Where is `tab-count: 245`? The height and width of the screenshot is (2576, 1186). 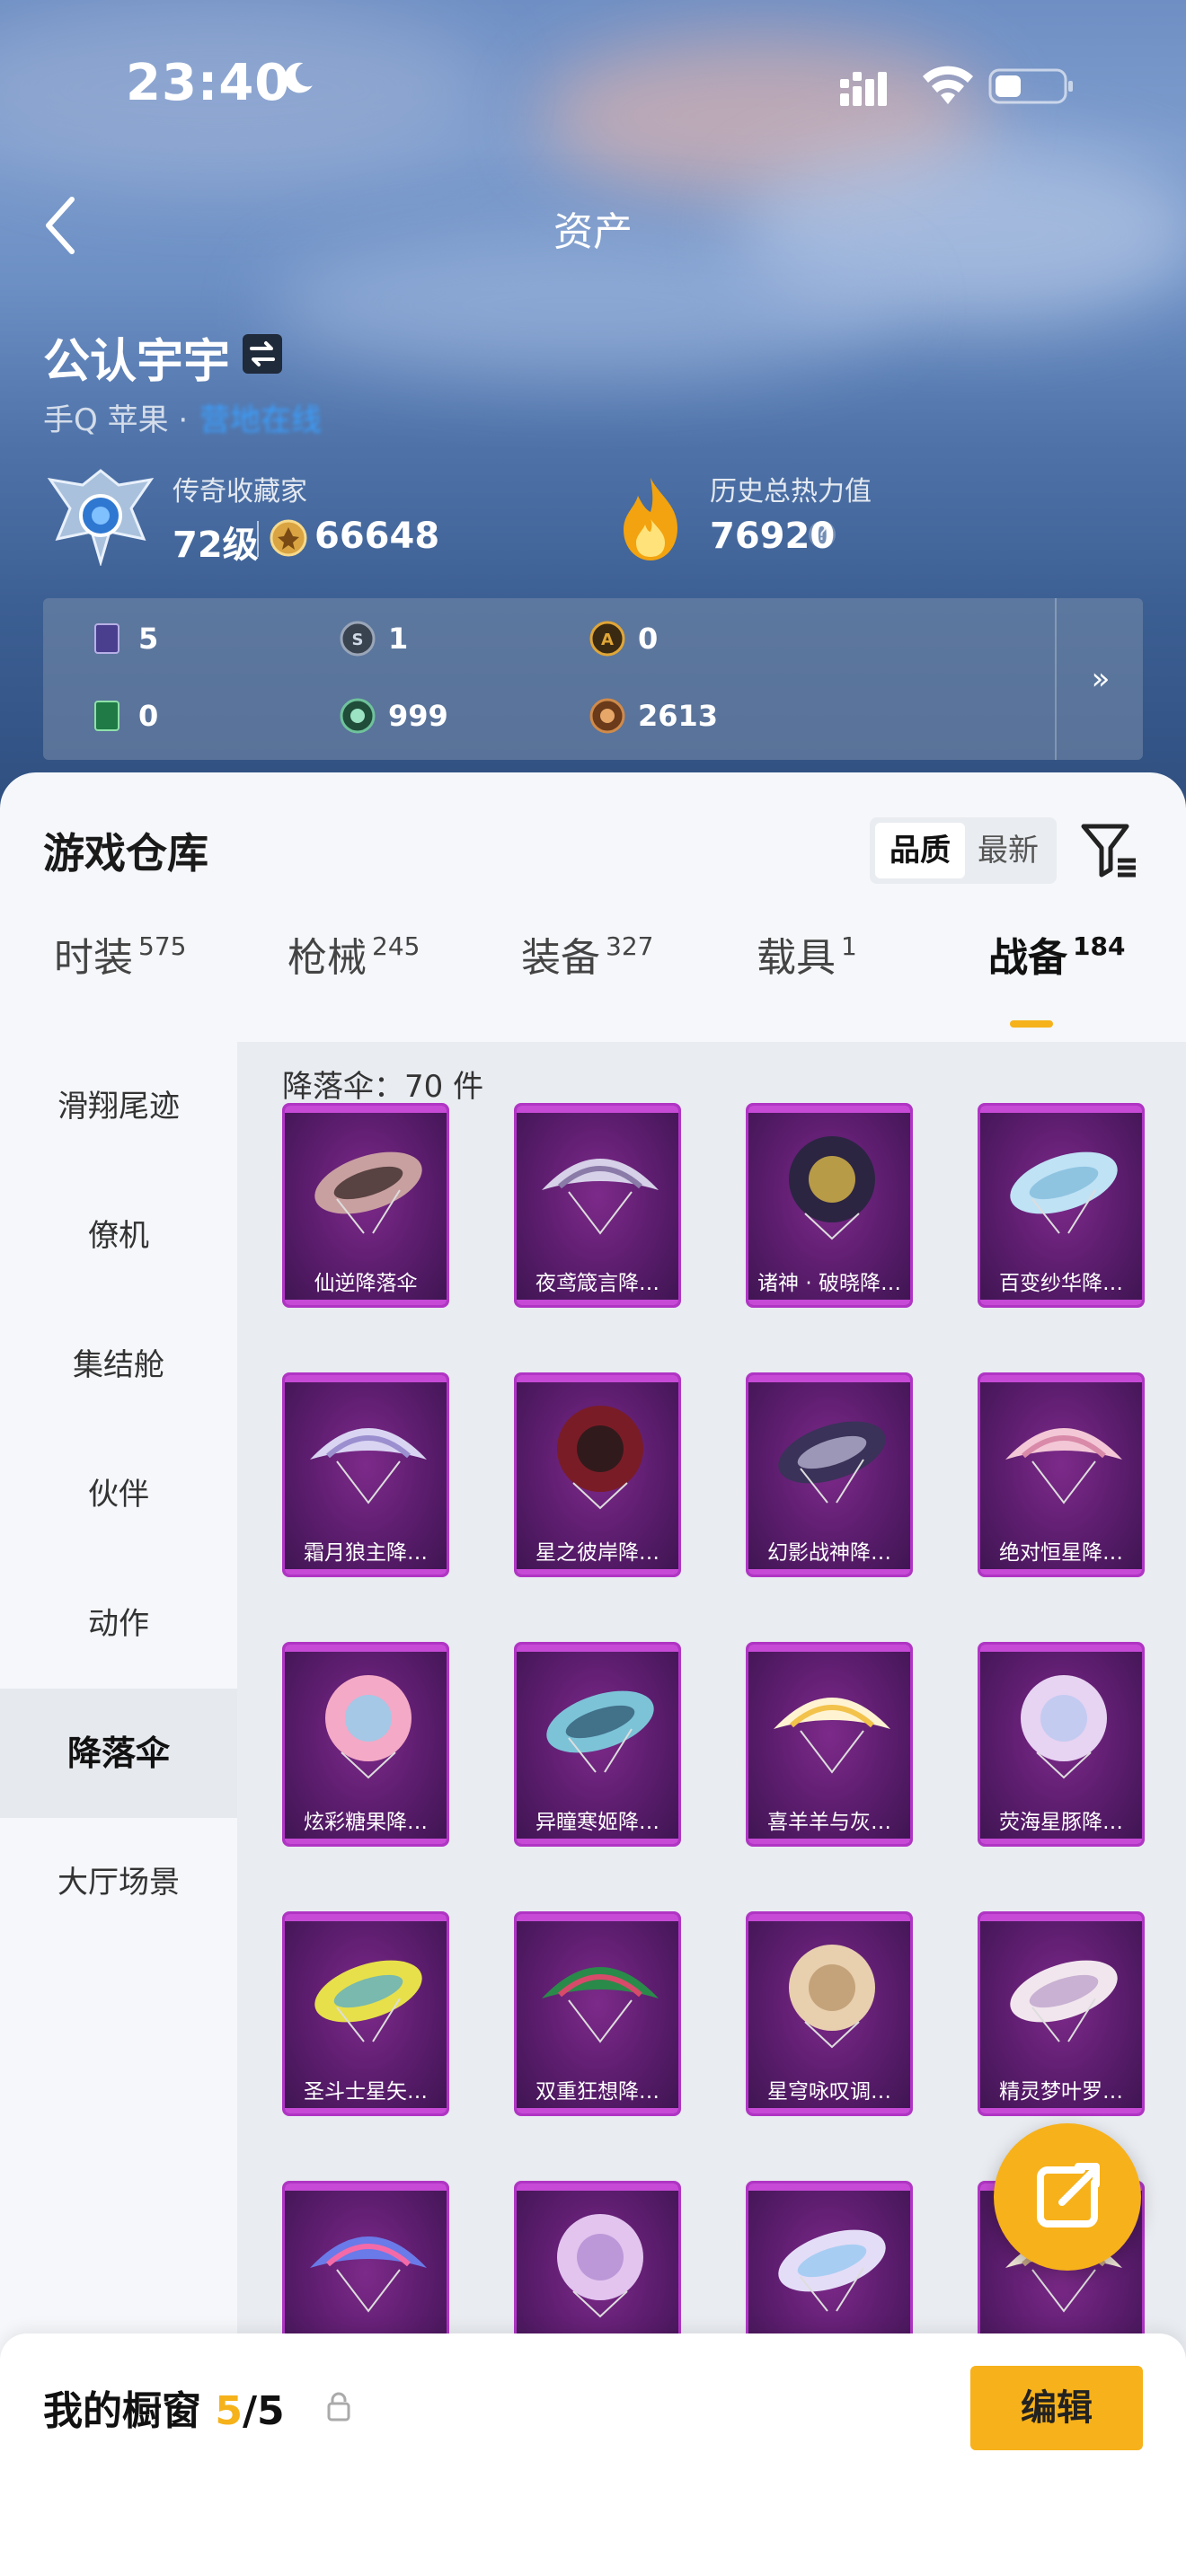 tab-count: 245 is located at coordinates (396, 946).